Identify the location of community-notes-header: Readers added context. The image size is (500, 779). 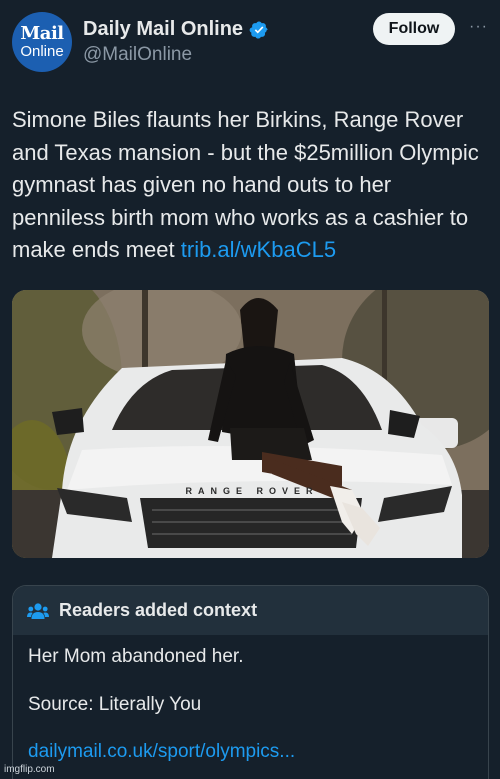
(250, 610).